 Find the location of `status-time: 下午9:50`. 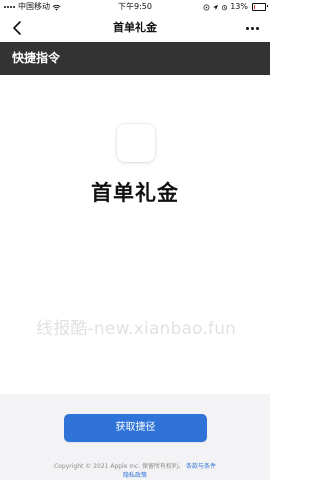

status-time: 下午9:50 is located at coordinates (135, 6).